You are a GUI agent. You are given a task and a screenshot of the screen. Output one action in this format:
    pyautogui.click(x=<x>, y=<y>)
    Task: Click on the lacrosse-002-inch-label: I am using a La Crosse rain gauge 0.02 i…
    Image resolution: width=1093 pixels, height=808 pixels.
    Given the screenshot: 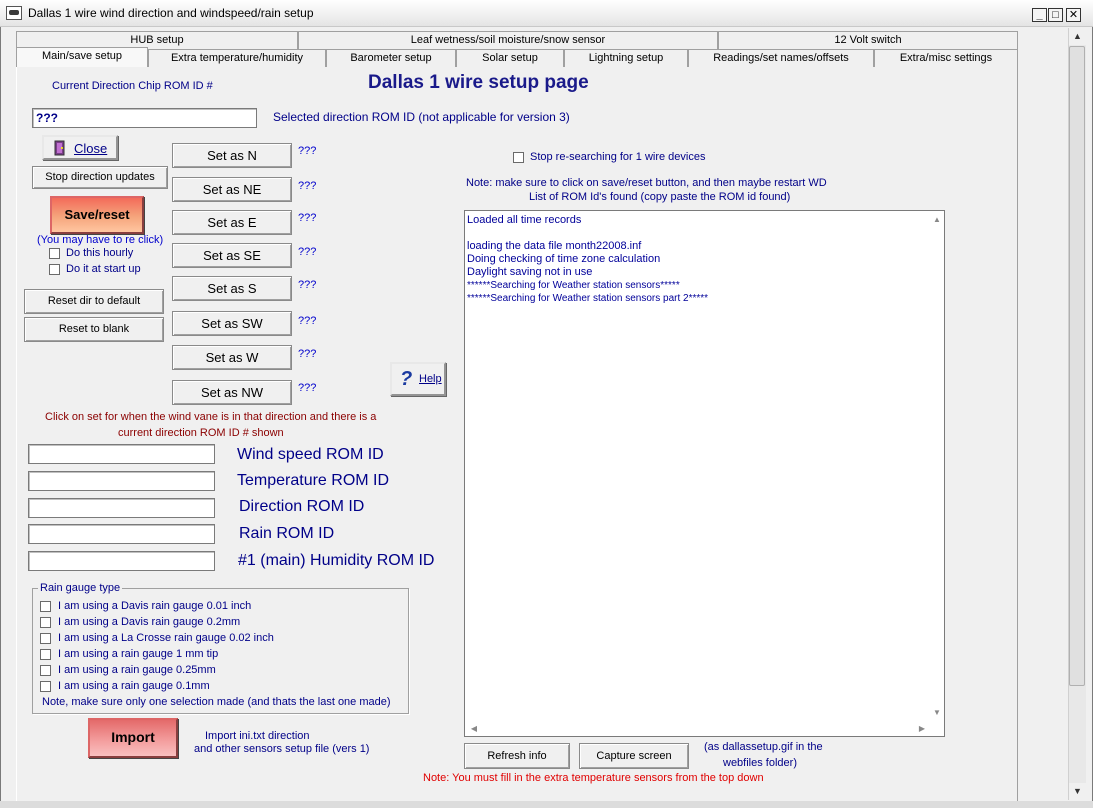 What is the action you would take?
    pyautogui.click(x=166, y=638)
    